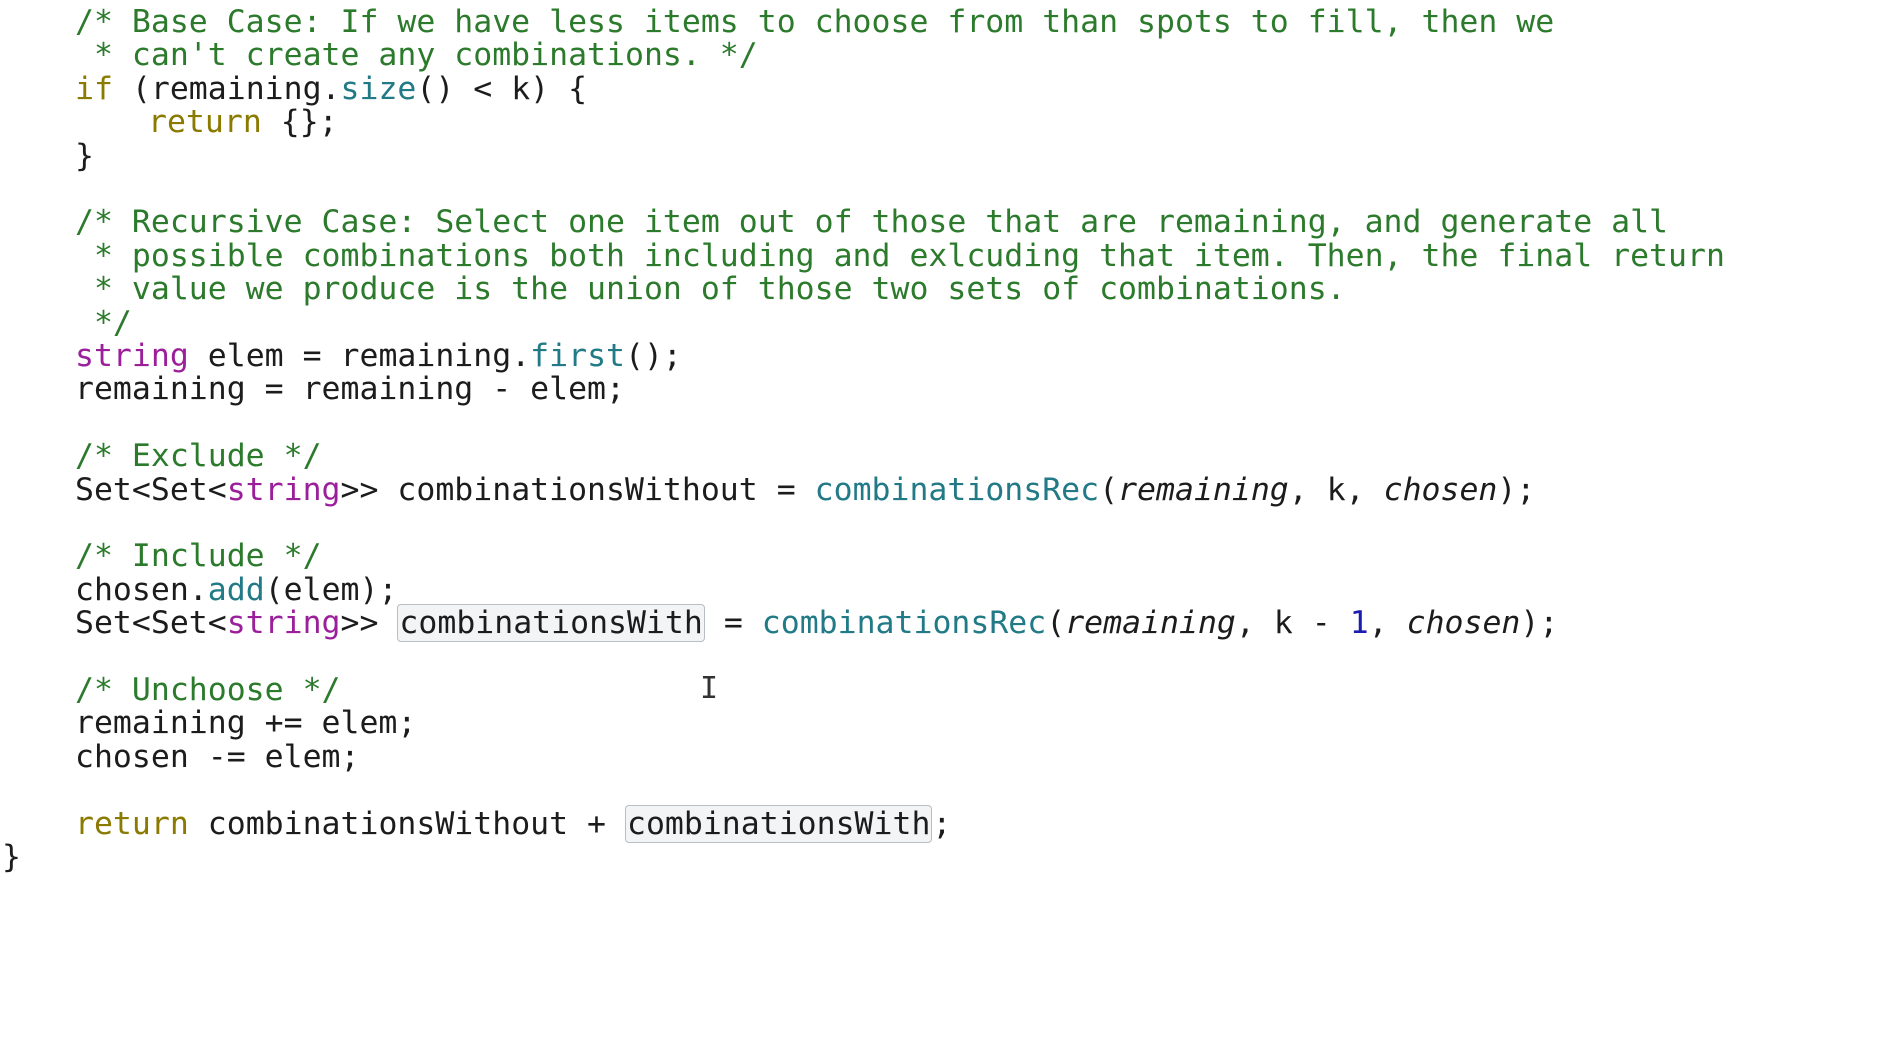 This screenshot has height=1061, width=1882. I want to click on code-token: , k,, so click(1336, 489).